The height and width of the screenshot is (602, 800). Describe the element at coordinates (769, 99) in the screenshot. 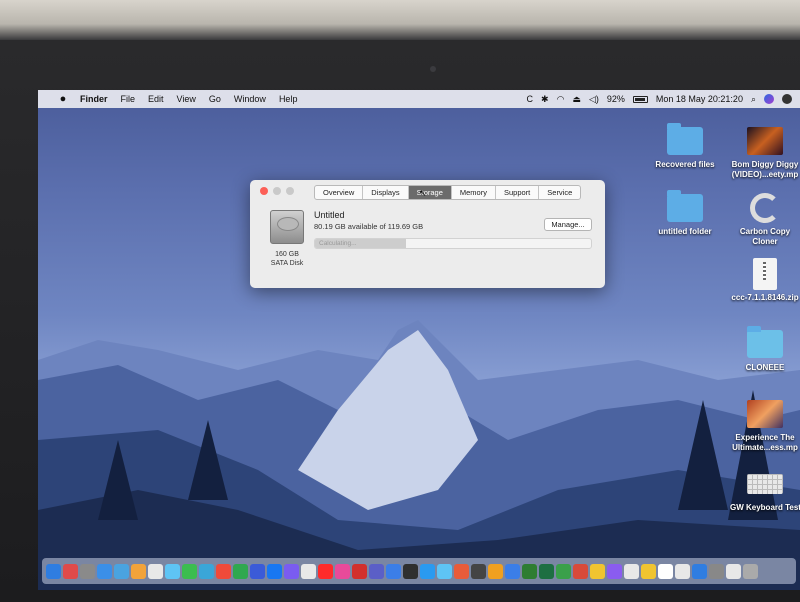

I see `siri-icon` at that location.